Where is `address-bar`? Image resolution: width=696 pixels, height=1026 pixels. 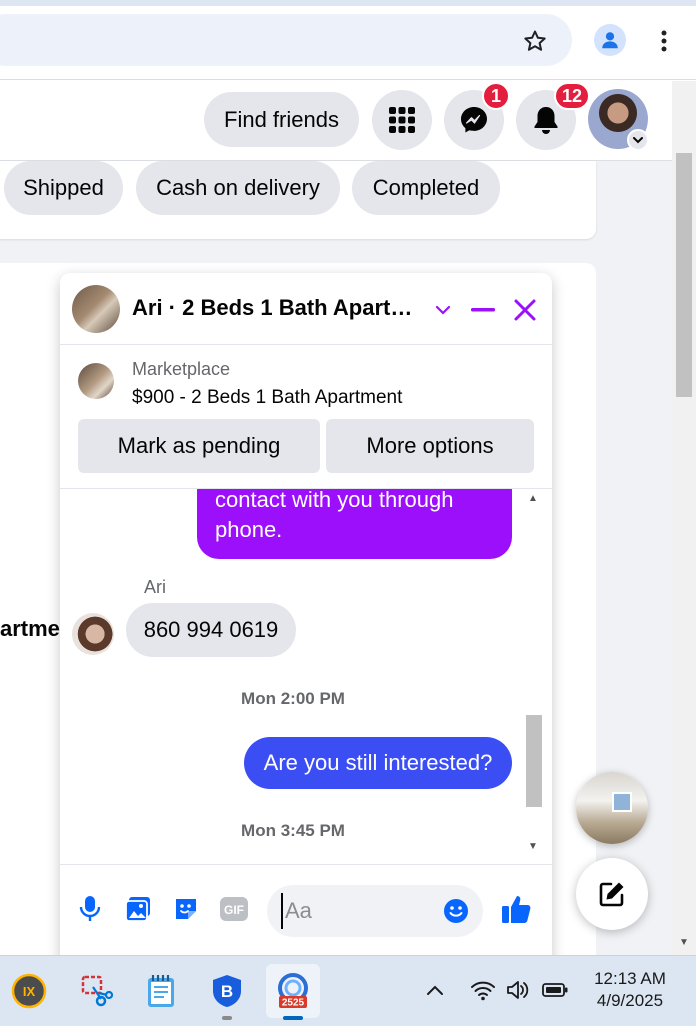 address-bar is located at coordinates (286, 40).